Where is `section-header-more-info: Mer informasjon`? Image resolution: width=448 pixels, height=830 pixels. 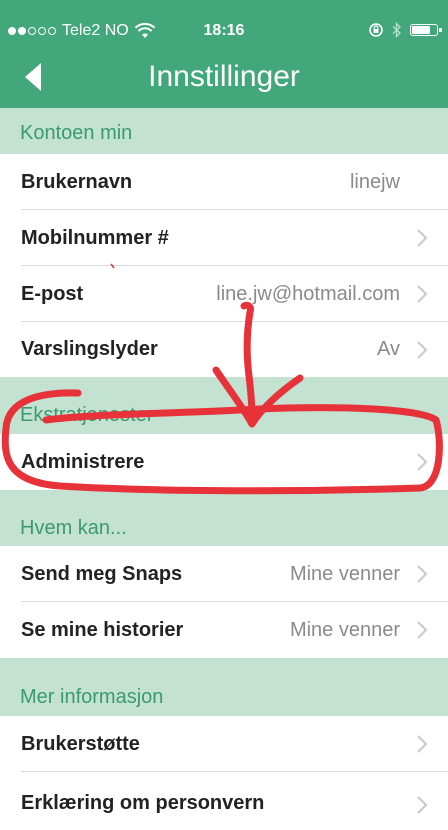
section-header-more-info: Mer informasjon is located at coordinates (224, 687).